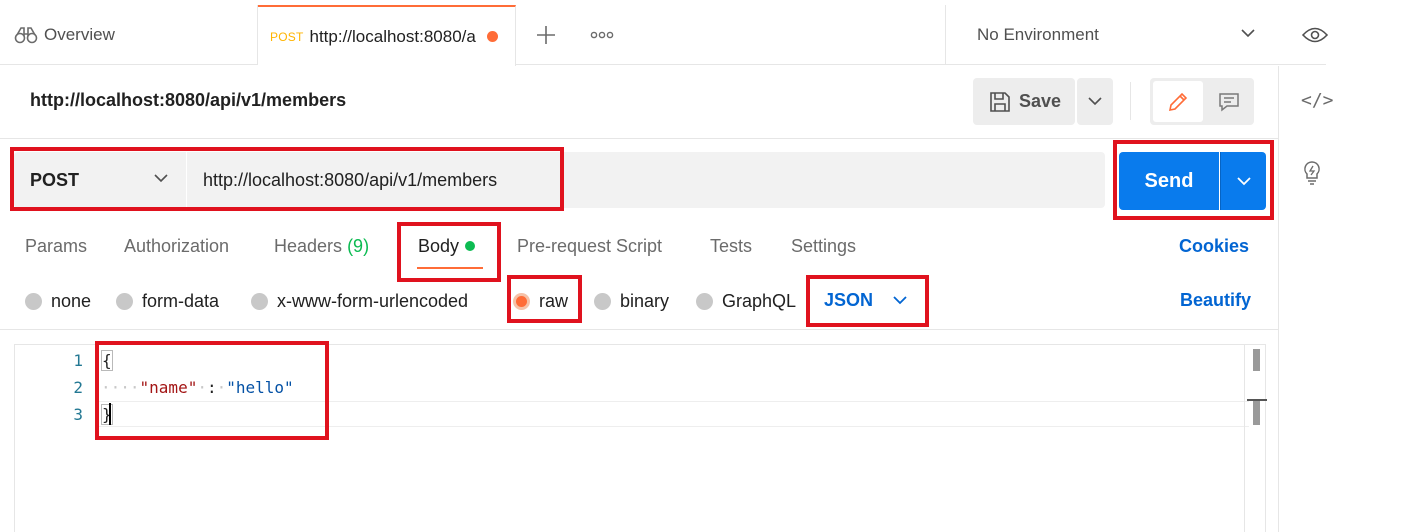  I want to click on send-button: Send, so click(1169, 181).